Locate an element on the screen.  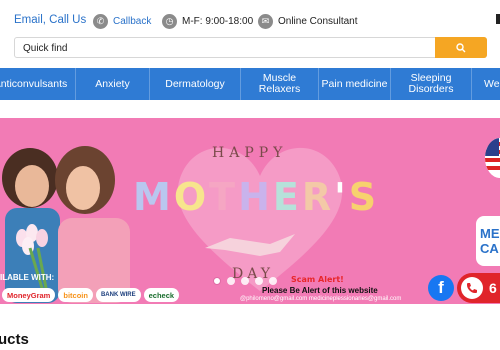
letter: O is located at coordinates (190, 197).